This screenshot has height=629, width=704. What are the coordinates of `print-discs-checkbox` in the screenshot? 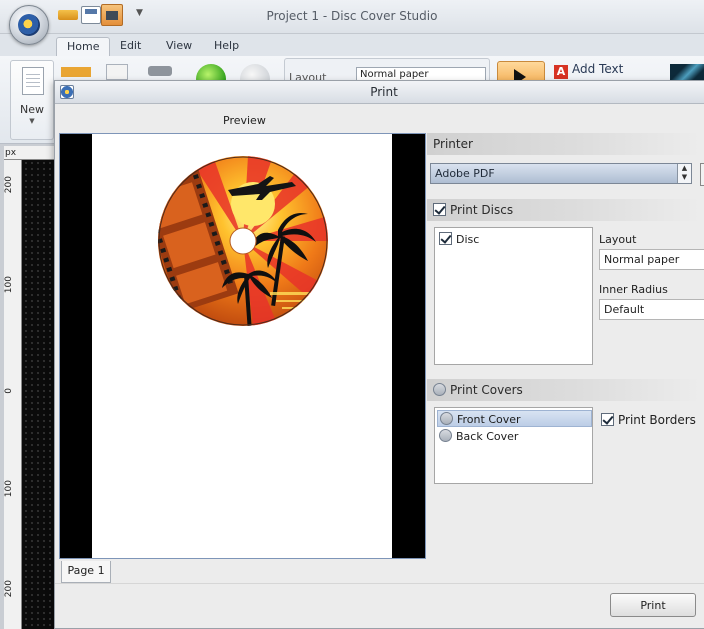 It's located at (439, 209).